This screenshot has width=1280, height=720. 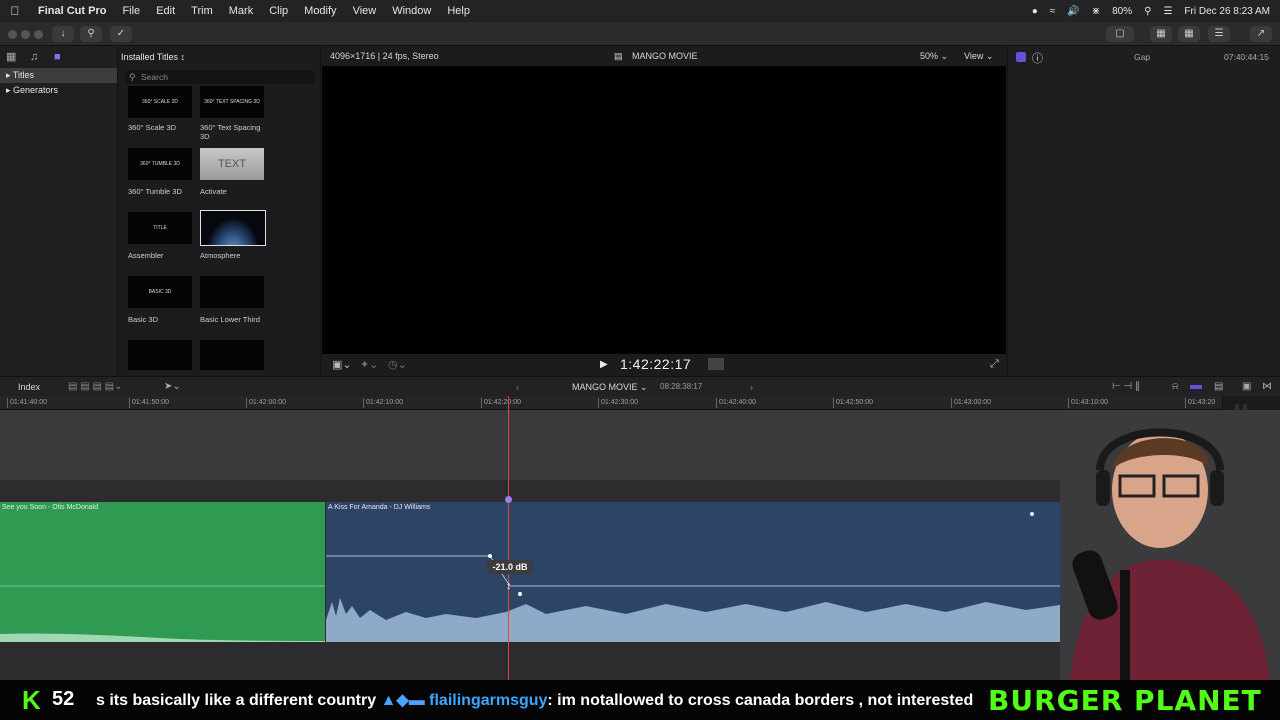 I want to click on titles-icon: ■, so click(x=61, y=57).